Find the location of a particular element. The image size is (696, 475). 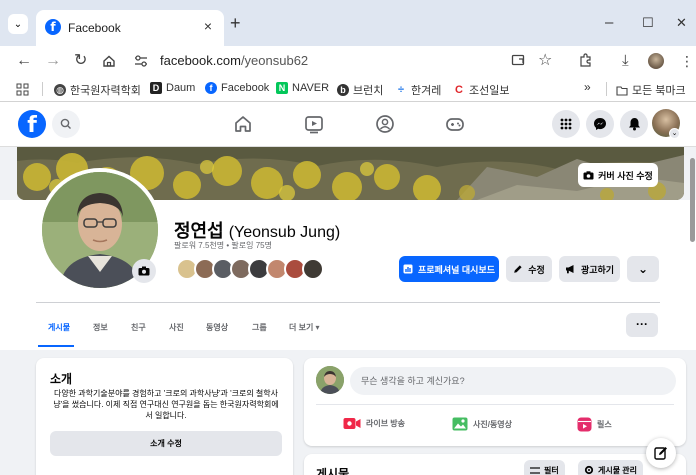

bookmark-label: 한겨레 is located at coordinates (426, 91).